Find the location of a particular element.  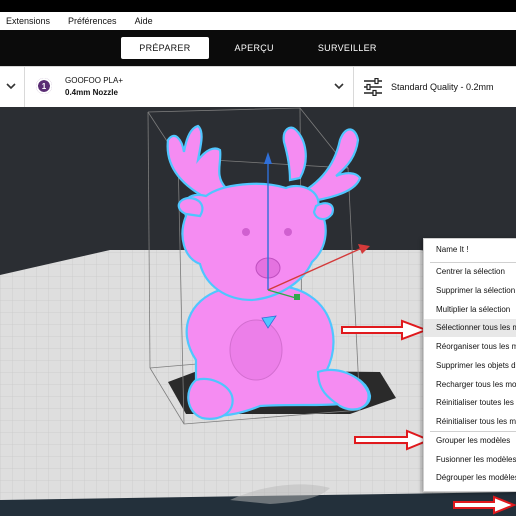

ctx-item-ungroup-models: Dégrouper les modèles is located at coordinates (476, 477).